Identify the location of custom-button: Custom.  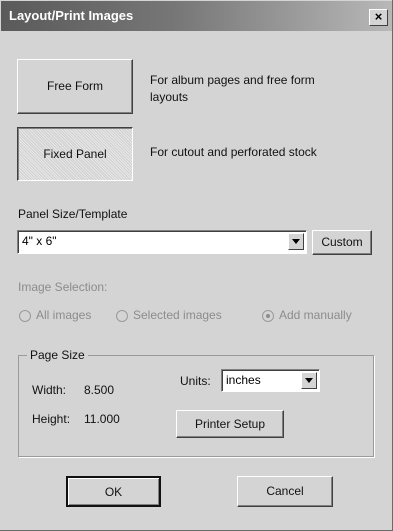
(342, 242).